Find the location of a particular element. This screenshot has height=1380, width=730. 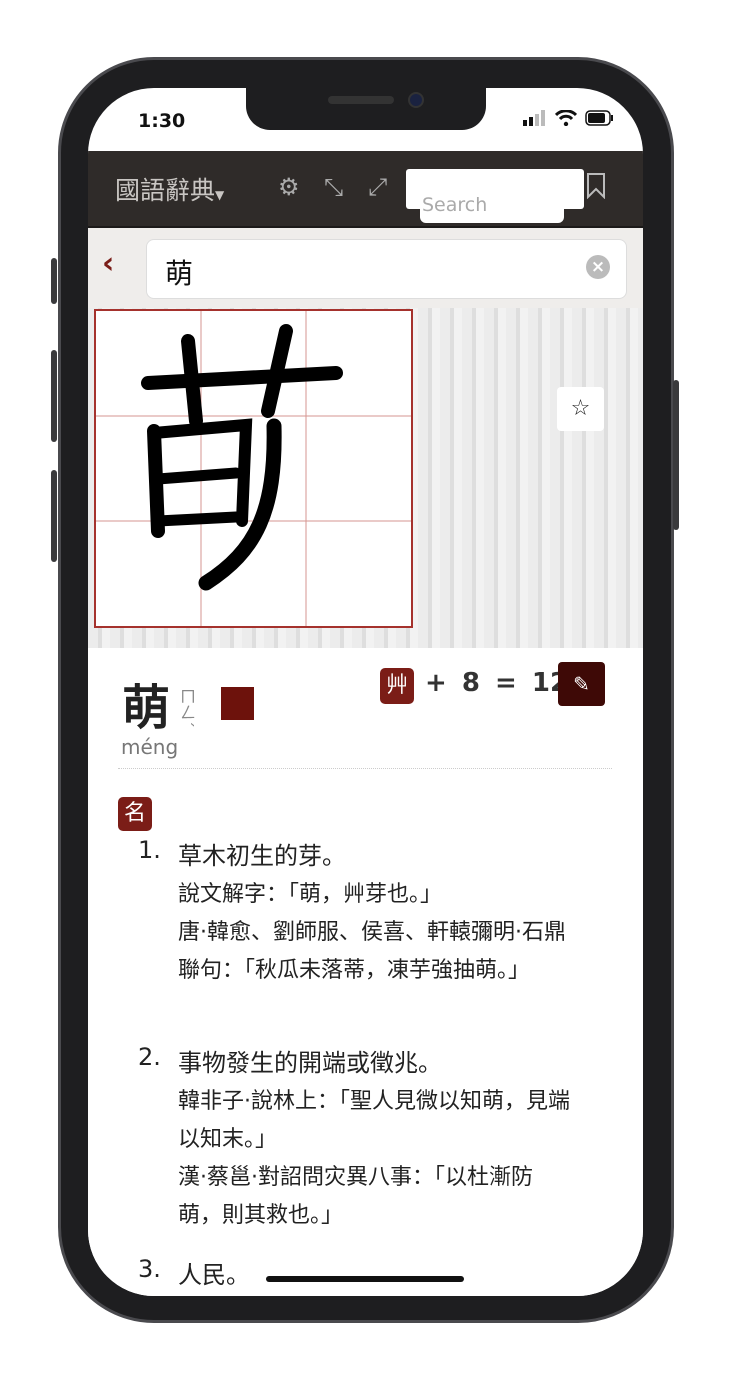

query-value: 萌 is located at coordinates (179, 273).